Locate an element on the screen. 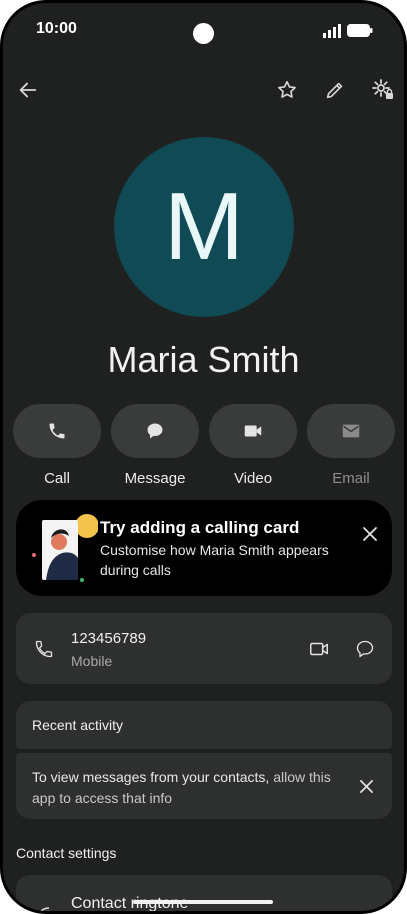 This screenshot has height=914, width=407. phone-number: 123456789 is located at coordinates (109, 638).